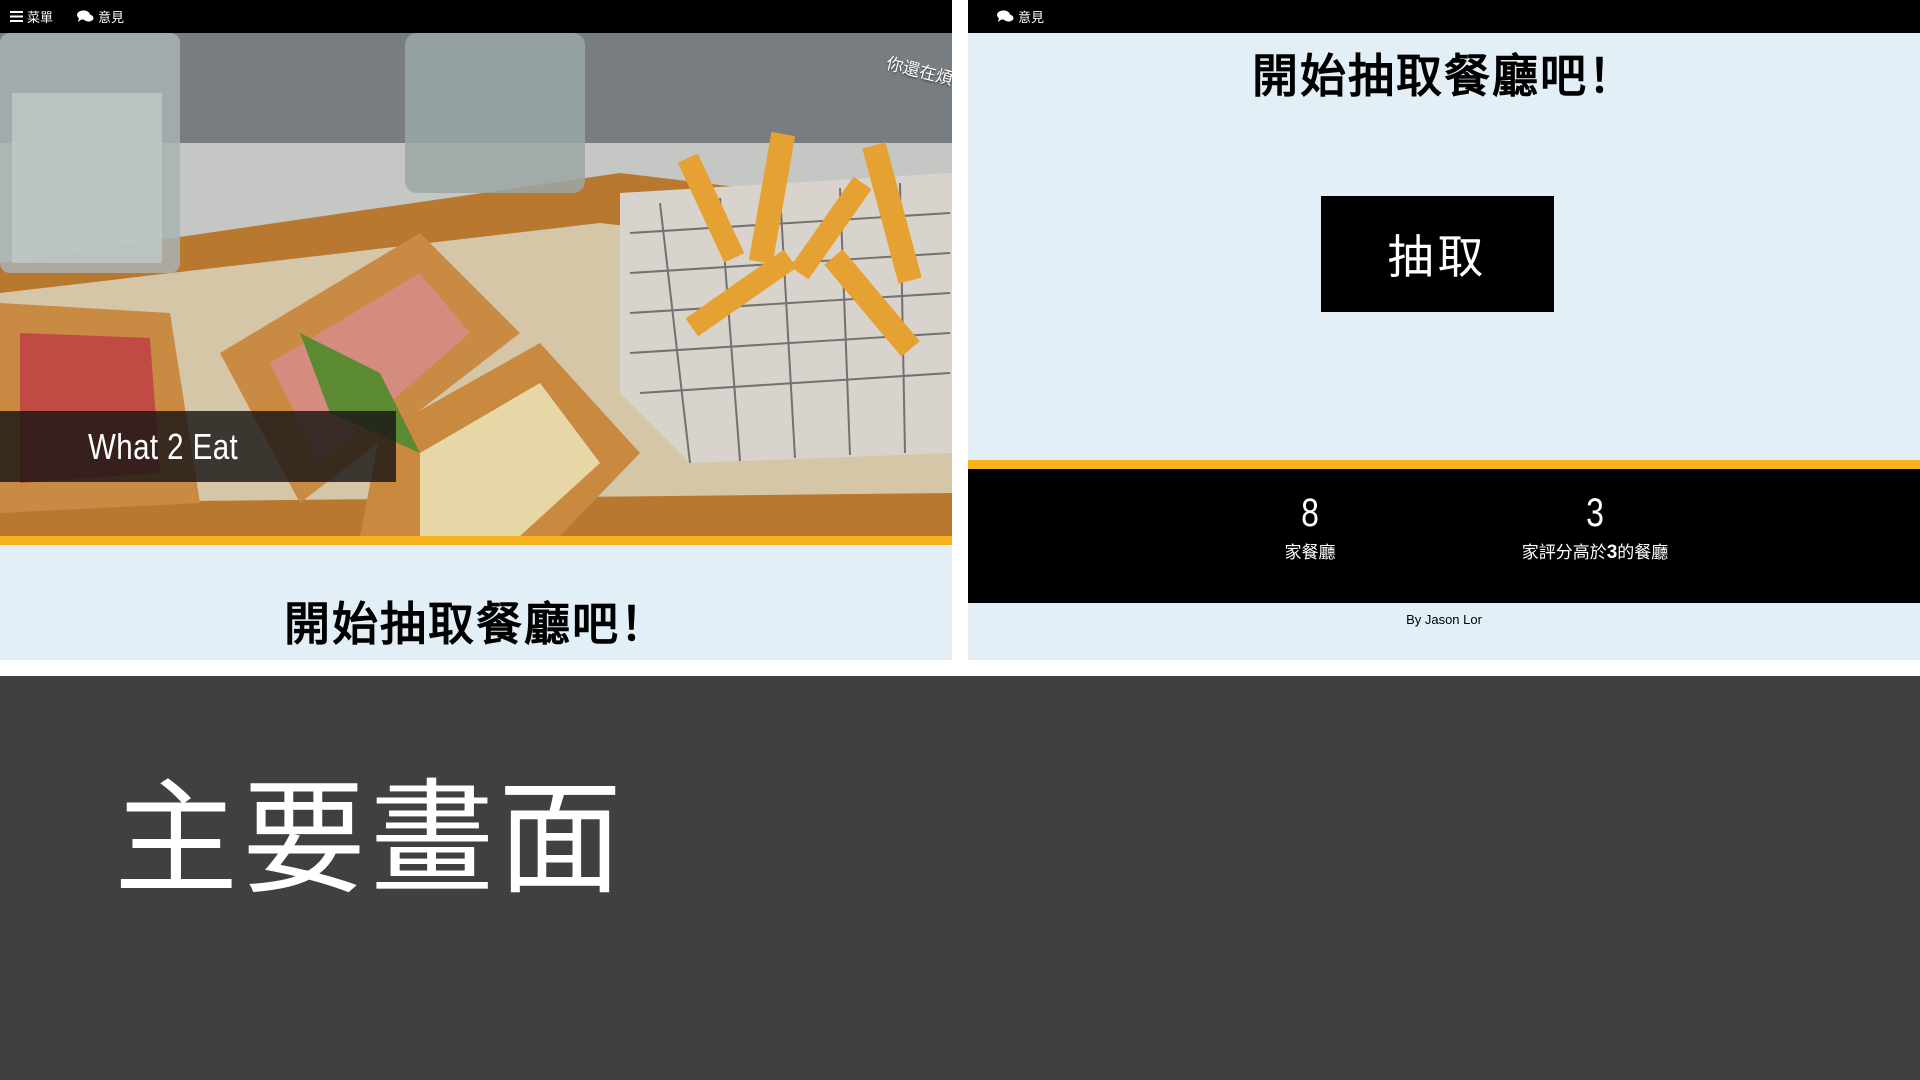 The image size is (1920, 1080). What do you see at coordinates (1437, 254) in the screenshot?
I see `draw-button: 抽取` at bounding box center [1437, 254].